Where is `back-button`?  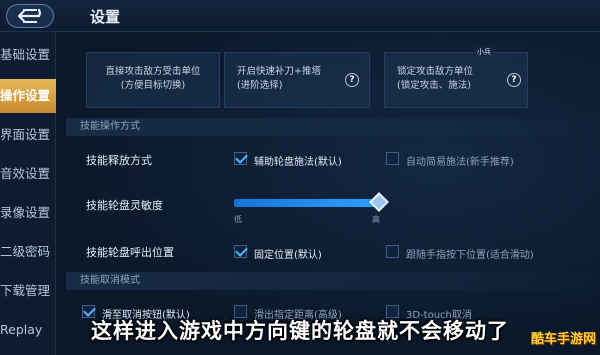
back-button is located at coordinates (30, 16).